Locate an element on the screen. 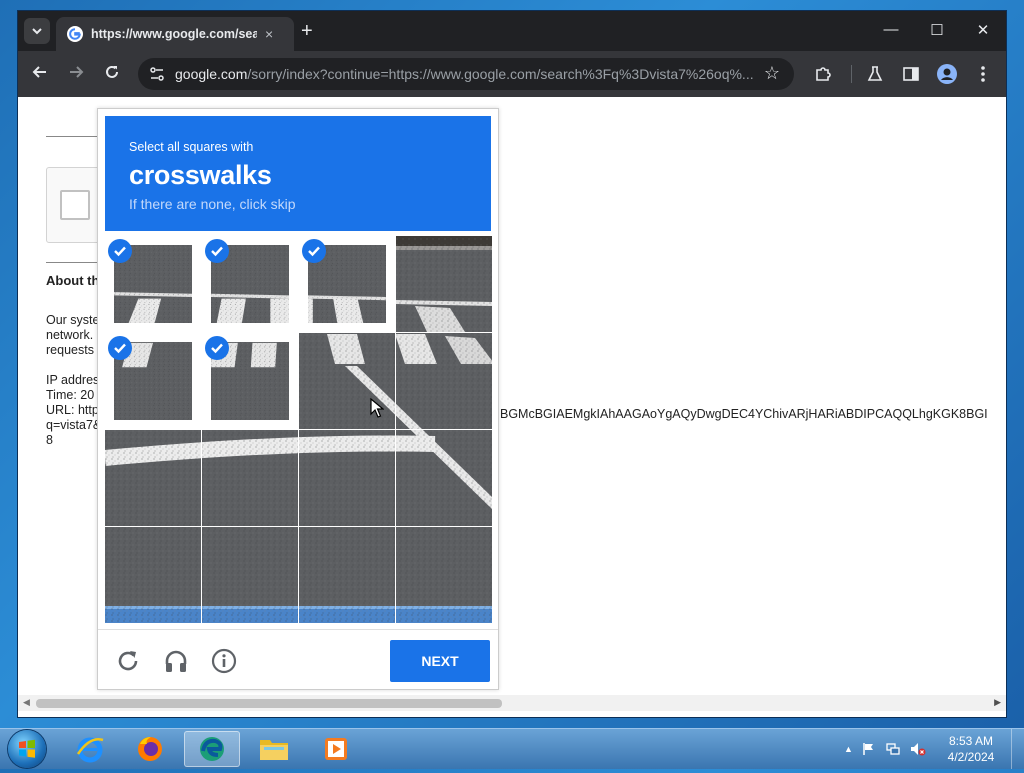 This screenshot has height=773, width=1024. next-button: NEXT is located at coordinates (440, 661).